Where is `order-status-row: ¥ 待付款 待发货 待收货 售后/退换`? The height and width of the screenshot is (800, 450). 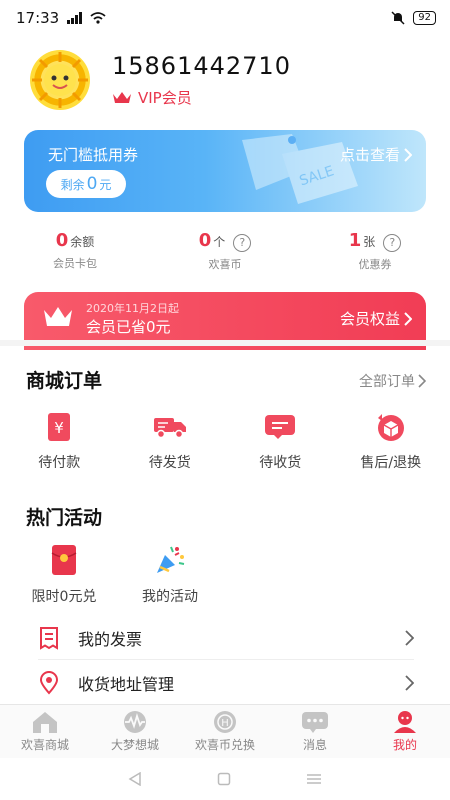 order-status-row: ¥ 待付款 待发货 待收货 售后/退换 is located at coordinates (225, 445).